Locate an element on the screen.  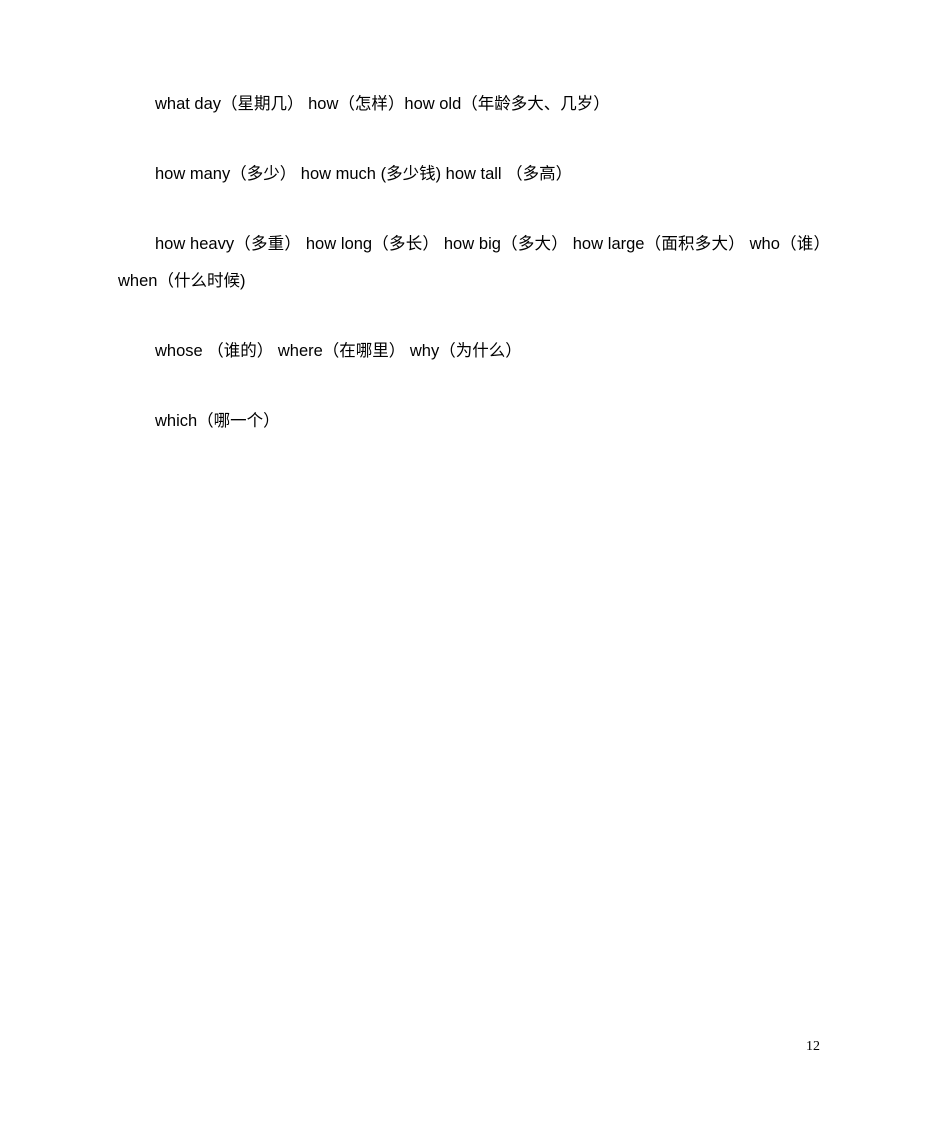
paragraph-4: whose （谁的） where（在哪里） why（为什么） is located at coordinates (338, 351).